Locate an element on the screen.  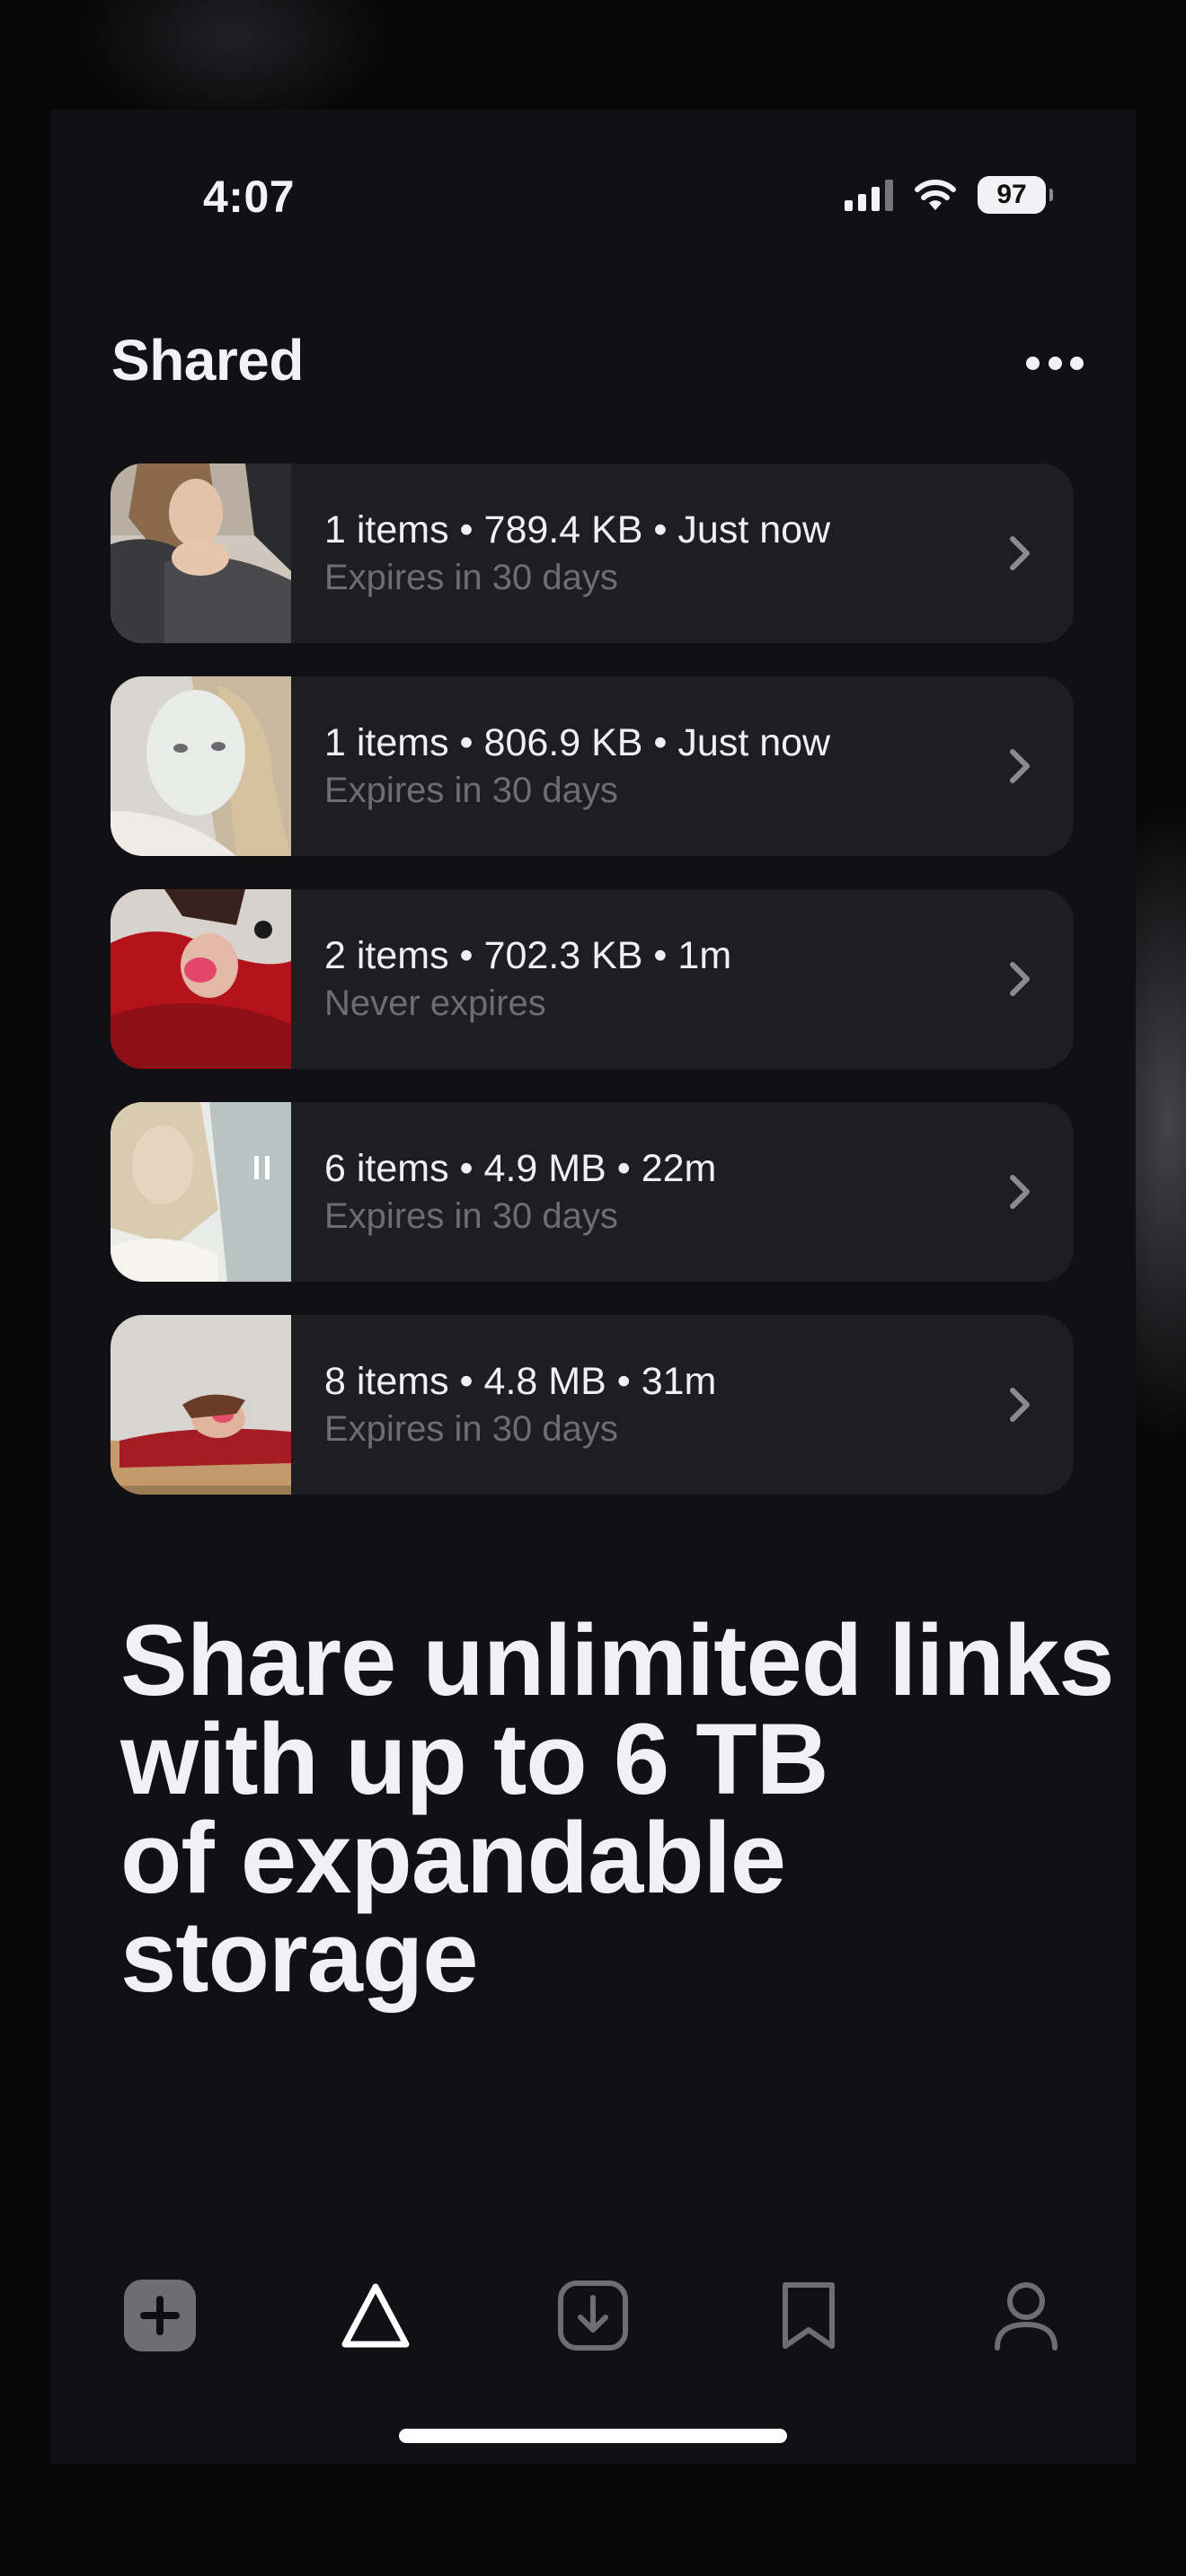
tab-new is located at coordinates (160, 2315).